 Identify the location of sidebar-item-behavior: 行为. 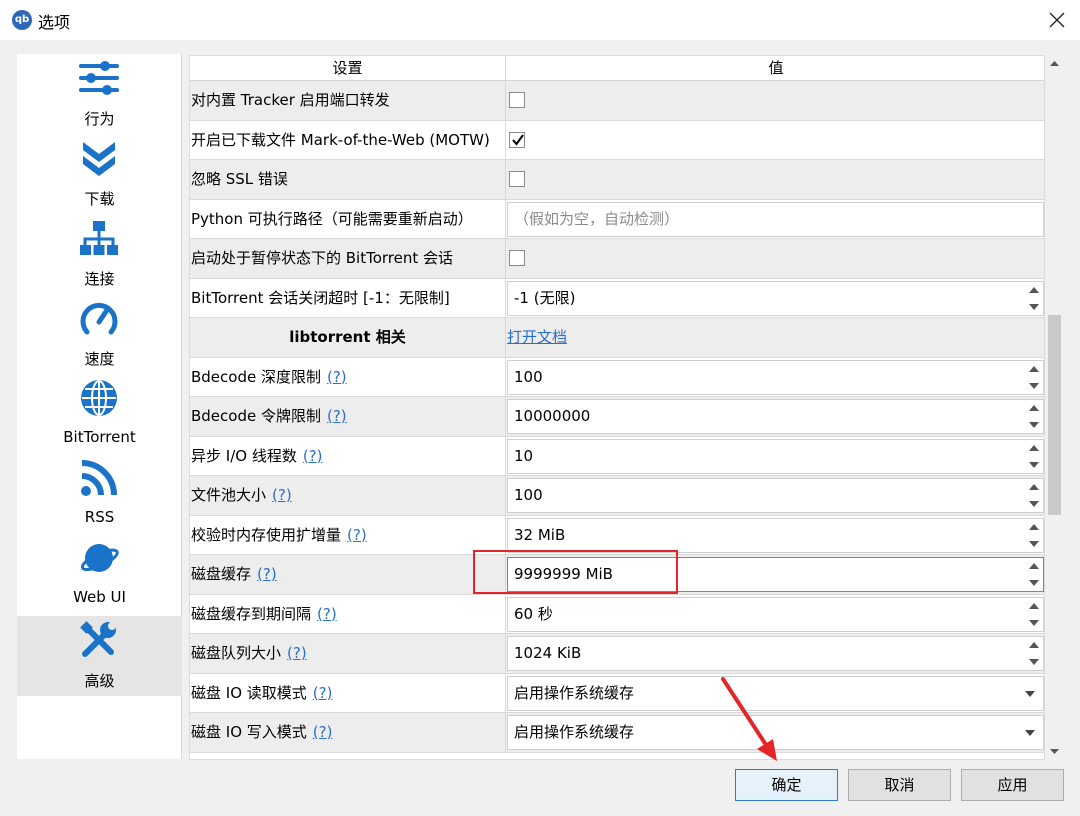
(99, 95).